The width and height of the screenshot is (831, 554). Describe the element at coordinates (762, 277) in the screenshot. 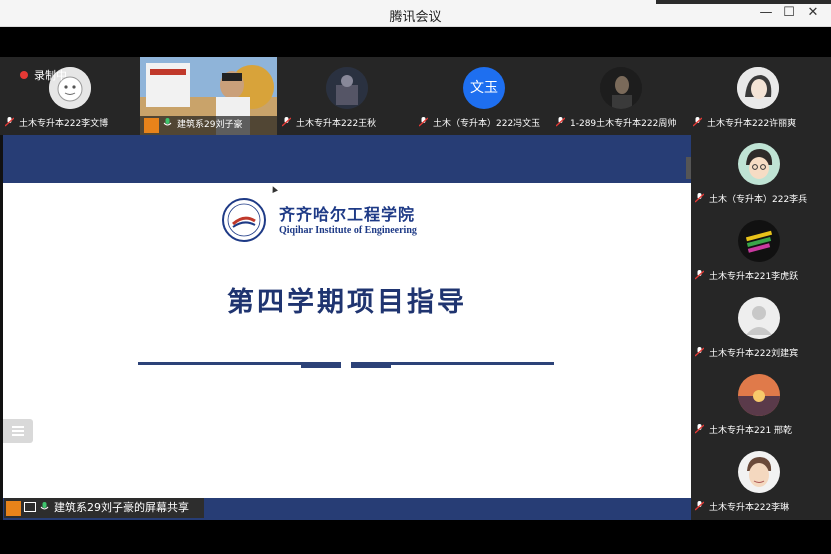

I see `participant-name: 土木专升本221李虎跃` at that location.